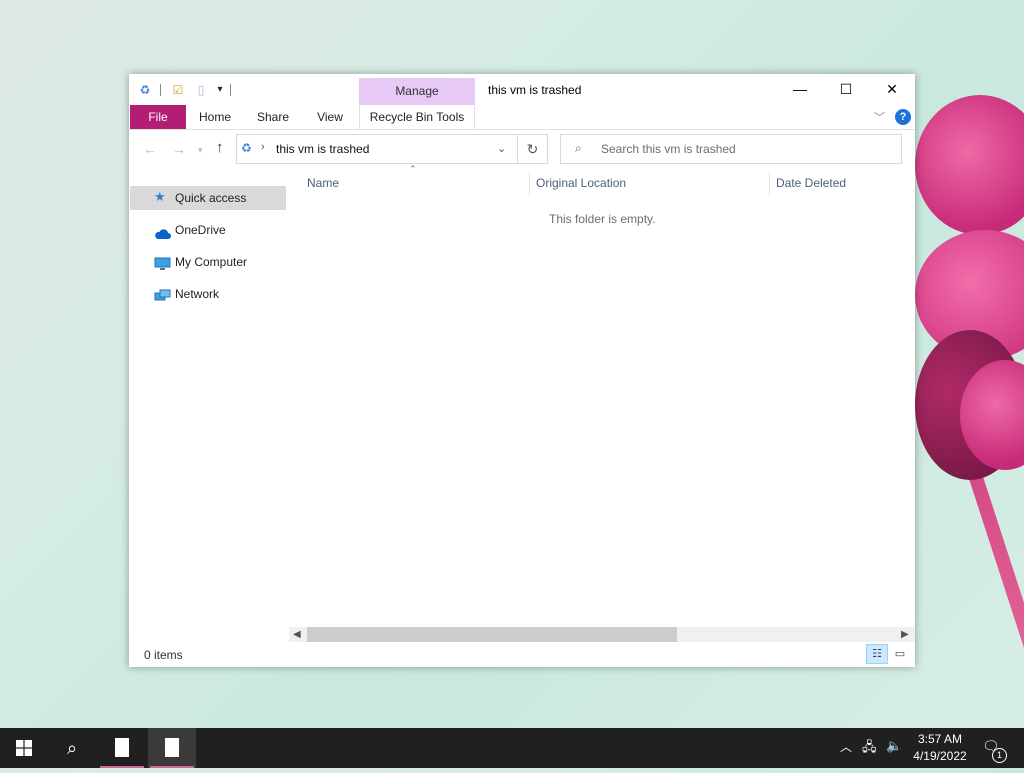  I want to click on large-icons-view-button: ▭, so click(900, 654).